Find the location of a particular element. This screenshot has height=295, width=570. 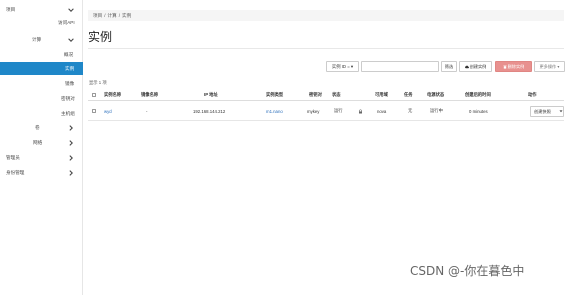

filter-field-select: 实例 ID = ▾ is located at coordinates (342, 66).